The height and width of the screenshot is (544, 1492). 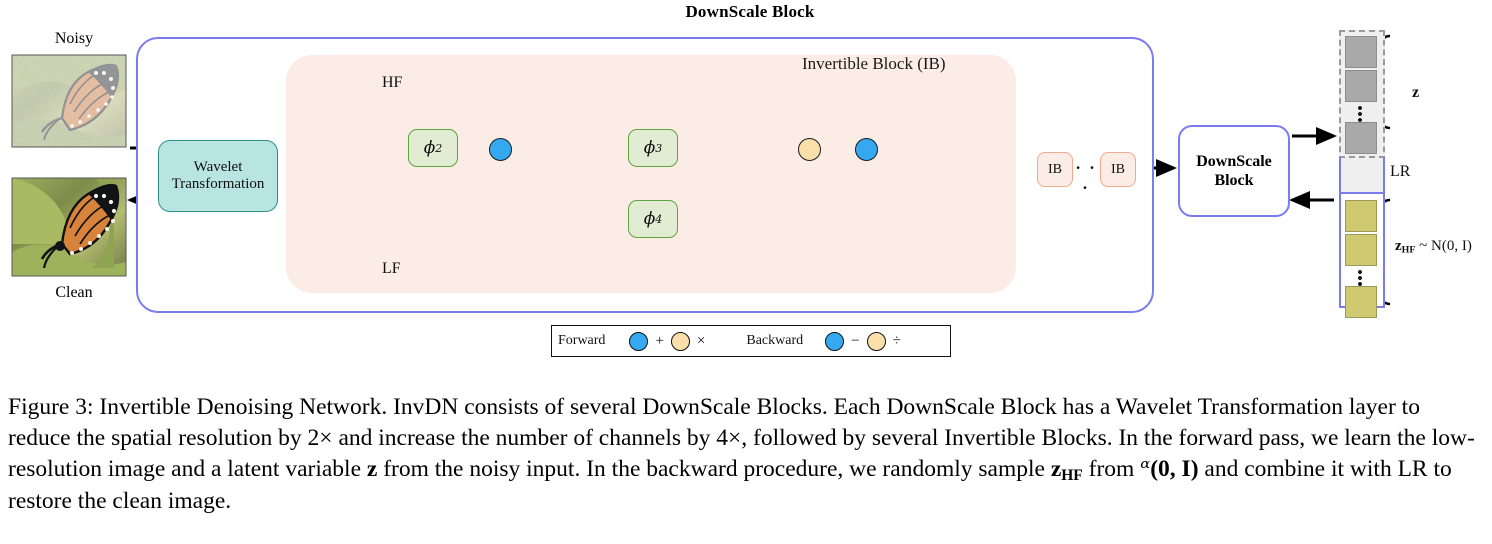 What do you see at coordinates (1086, 177) in the screenshot?
I see `ib-chain-ellipsis: · · ·` at bounding box center [1086, 177].